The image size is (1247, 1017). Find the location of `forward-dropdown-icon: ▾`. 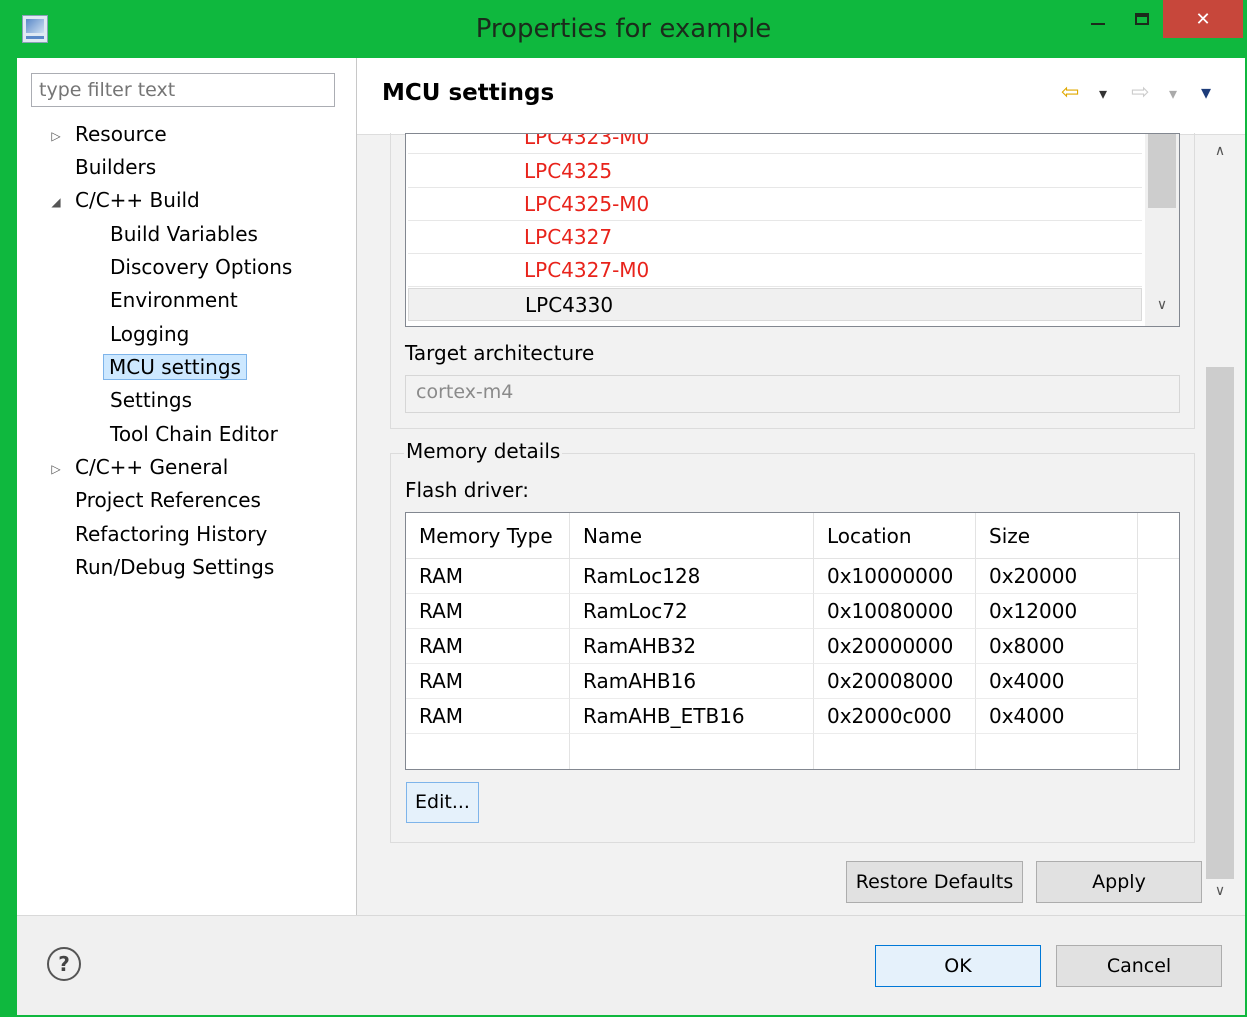

forward-dropdown-icon: ▾ is located at coordinates (1173, 93).